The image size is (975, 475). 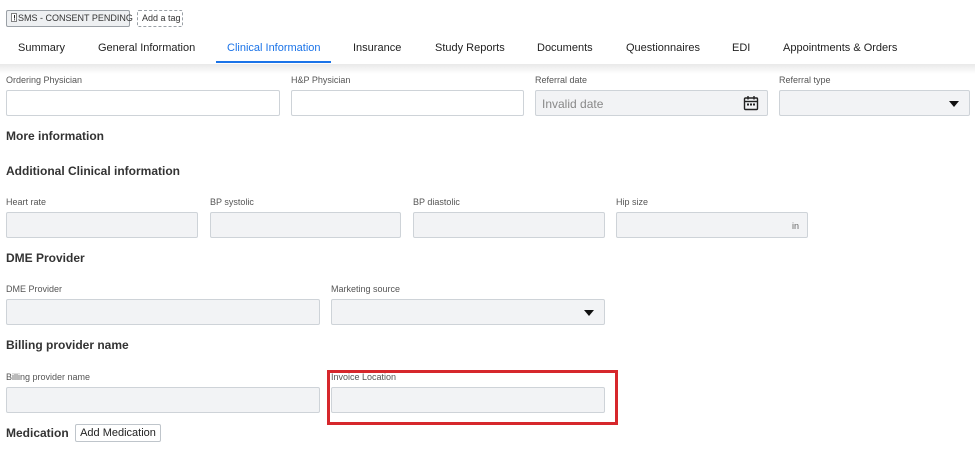 What do you see at coordinates (436, 202) in the screenshot?
I see `bp-diastolic-label: BP diastolic` at bounding box center [436, 202].